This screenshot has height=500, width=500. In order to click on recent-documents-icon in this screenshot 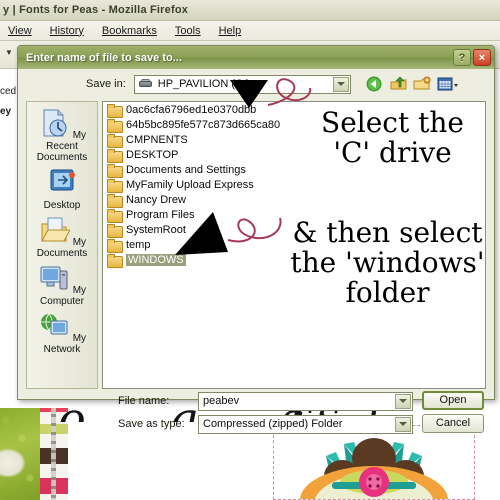, I will do `click(55, 125)`.